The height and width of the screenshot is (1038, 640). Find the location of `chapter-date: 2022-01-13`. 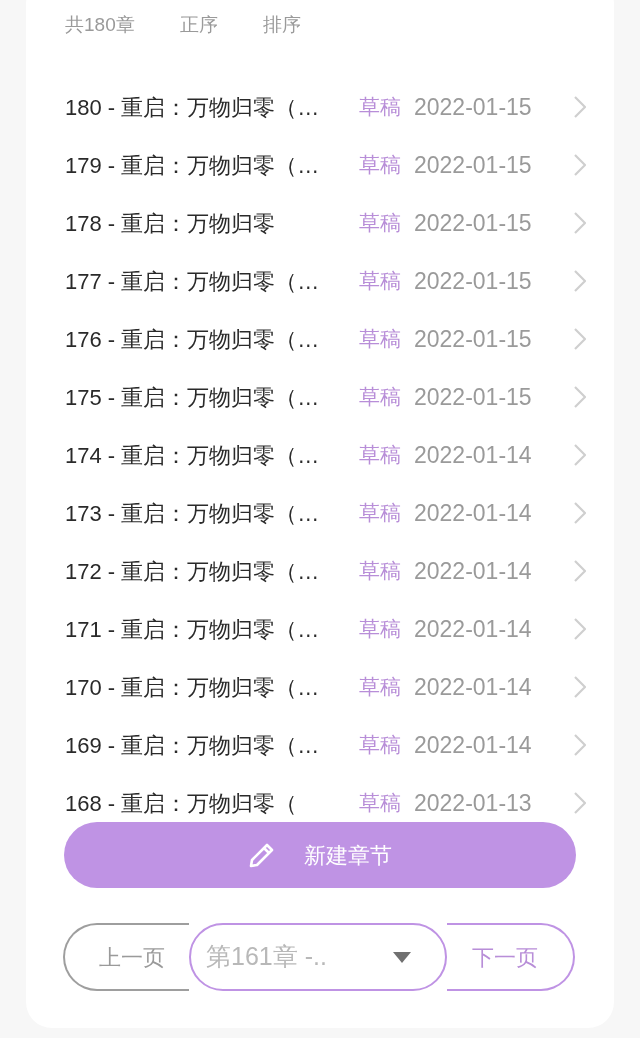

chapter-date: 2022-01-13 is located at coordinates (473, 803).